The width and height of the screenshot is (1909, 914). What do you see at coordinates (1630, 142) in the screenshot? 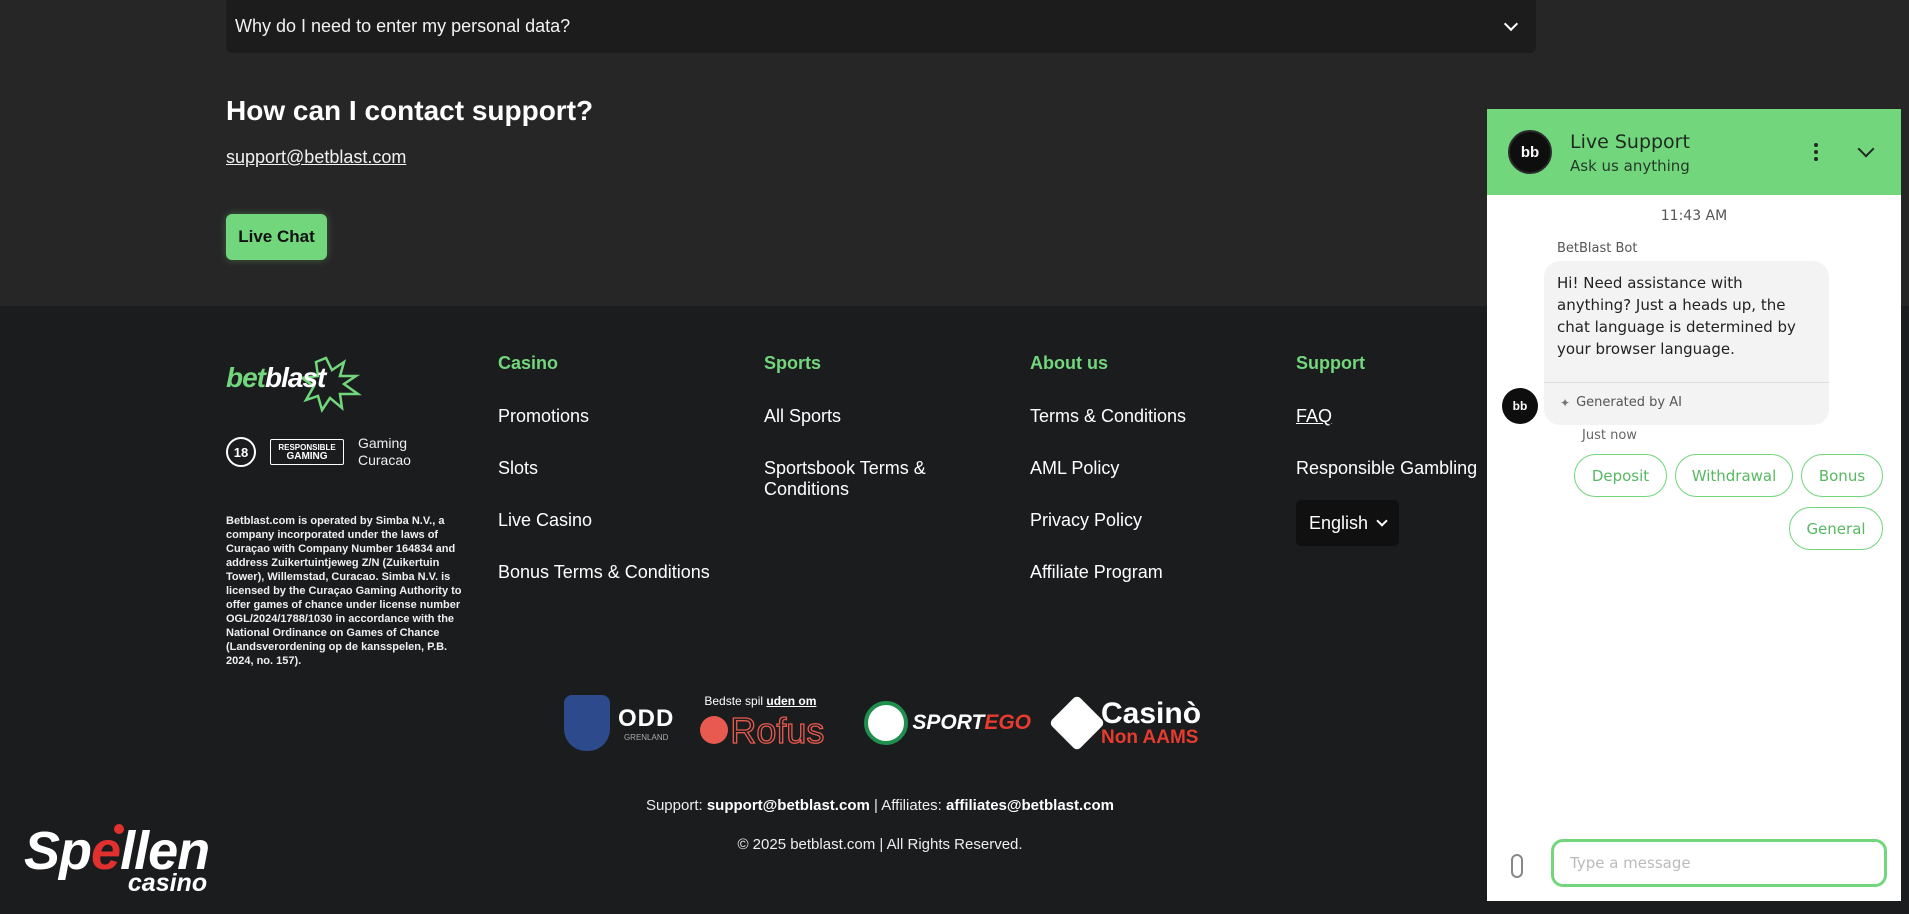
I see `chat-title: Live Support` at bounding box center [1630, 142].